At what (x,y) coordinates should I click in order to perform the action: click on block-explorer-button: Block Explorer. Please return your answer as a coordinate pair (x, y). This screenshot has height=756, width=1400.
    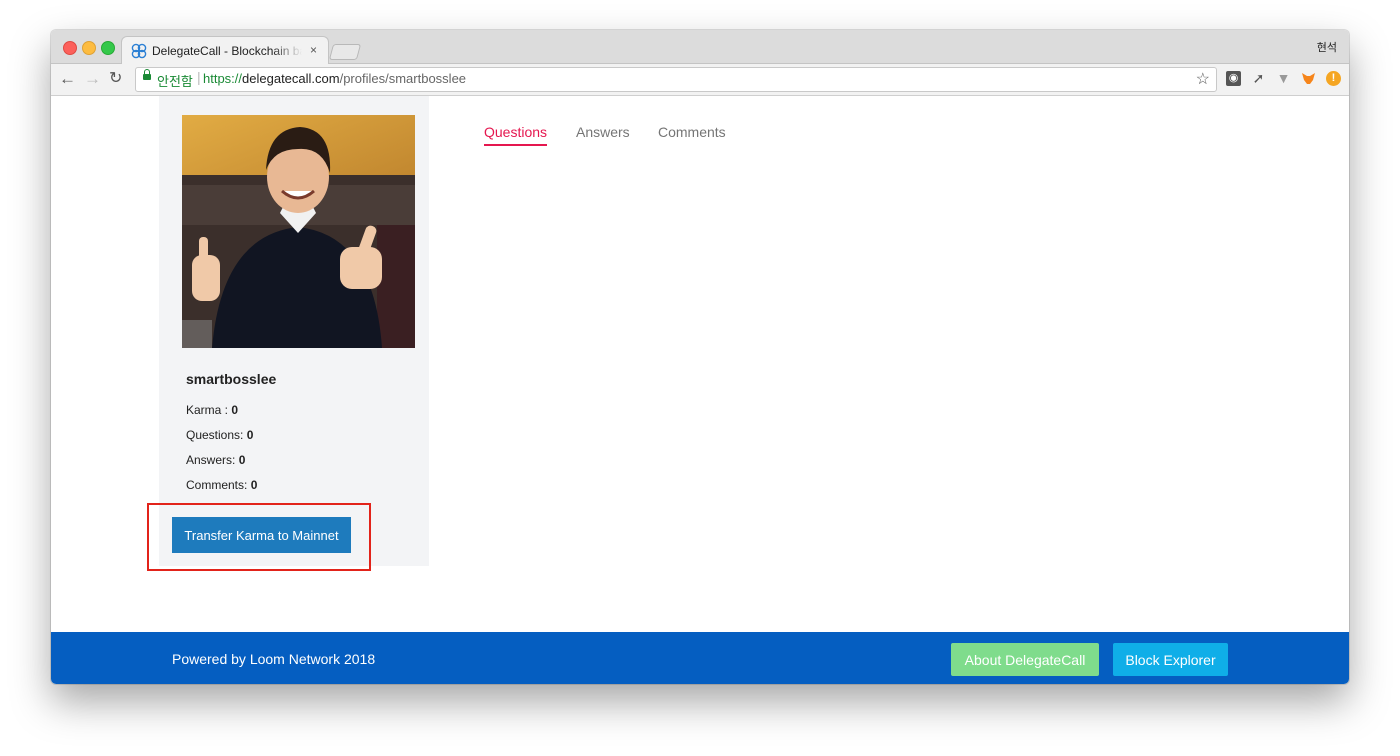
    Looking at the image, I should click on (1170, 659).